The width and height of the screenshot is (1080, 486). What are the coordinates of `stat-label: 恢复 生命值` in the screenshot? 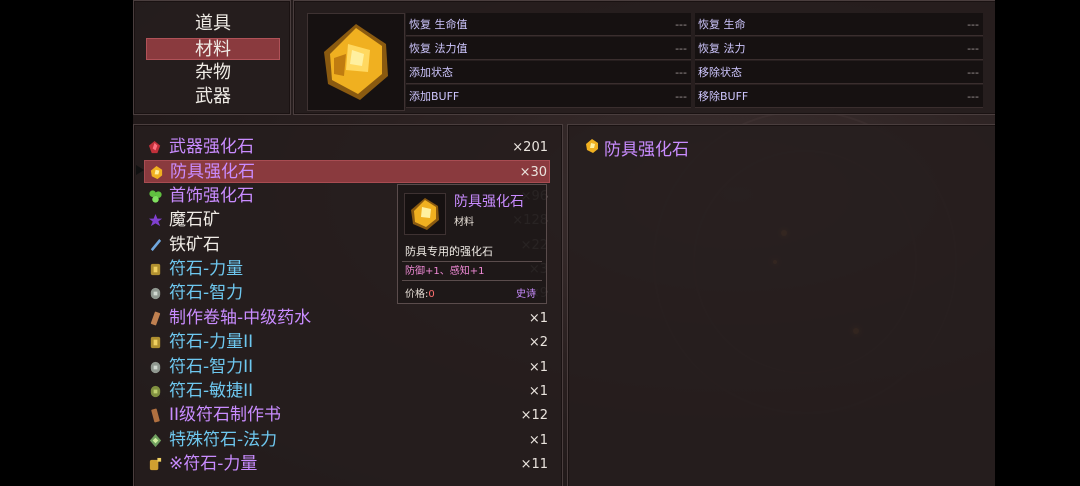 It's located at (438, 24).